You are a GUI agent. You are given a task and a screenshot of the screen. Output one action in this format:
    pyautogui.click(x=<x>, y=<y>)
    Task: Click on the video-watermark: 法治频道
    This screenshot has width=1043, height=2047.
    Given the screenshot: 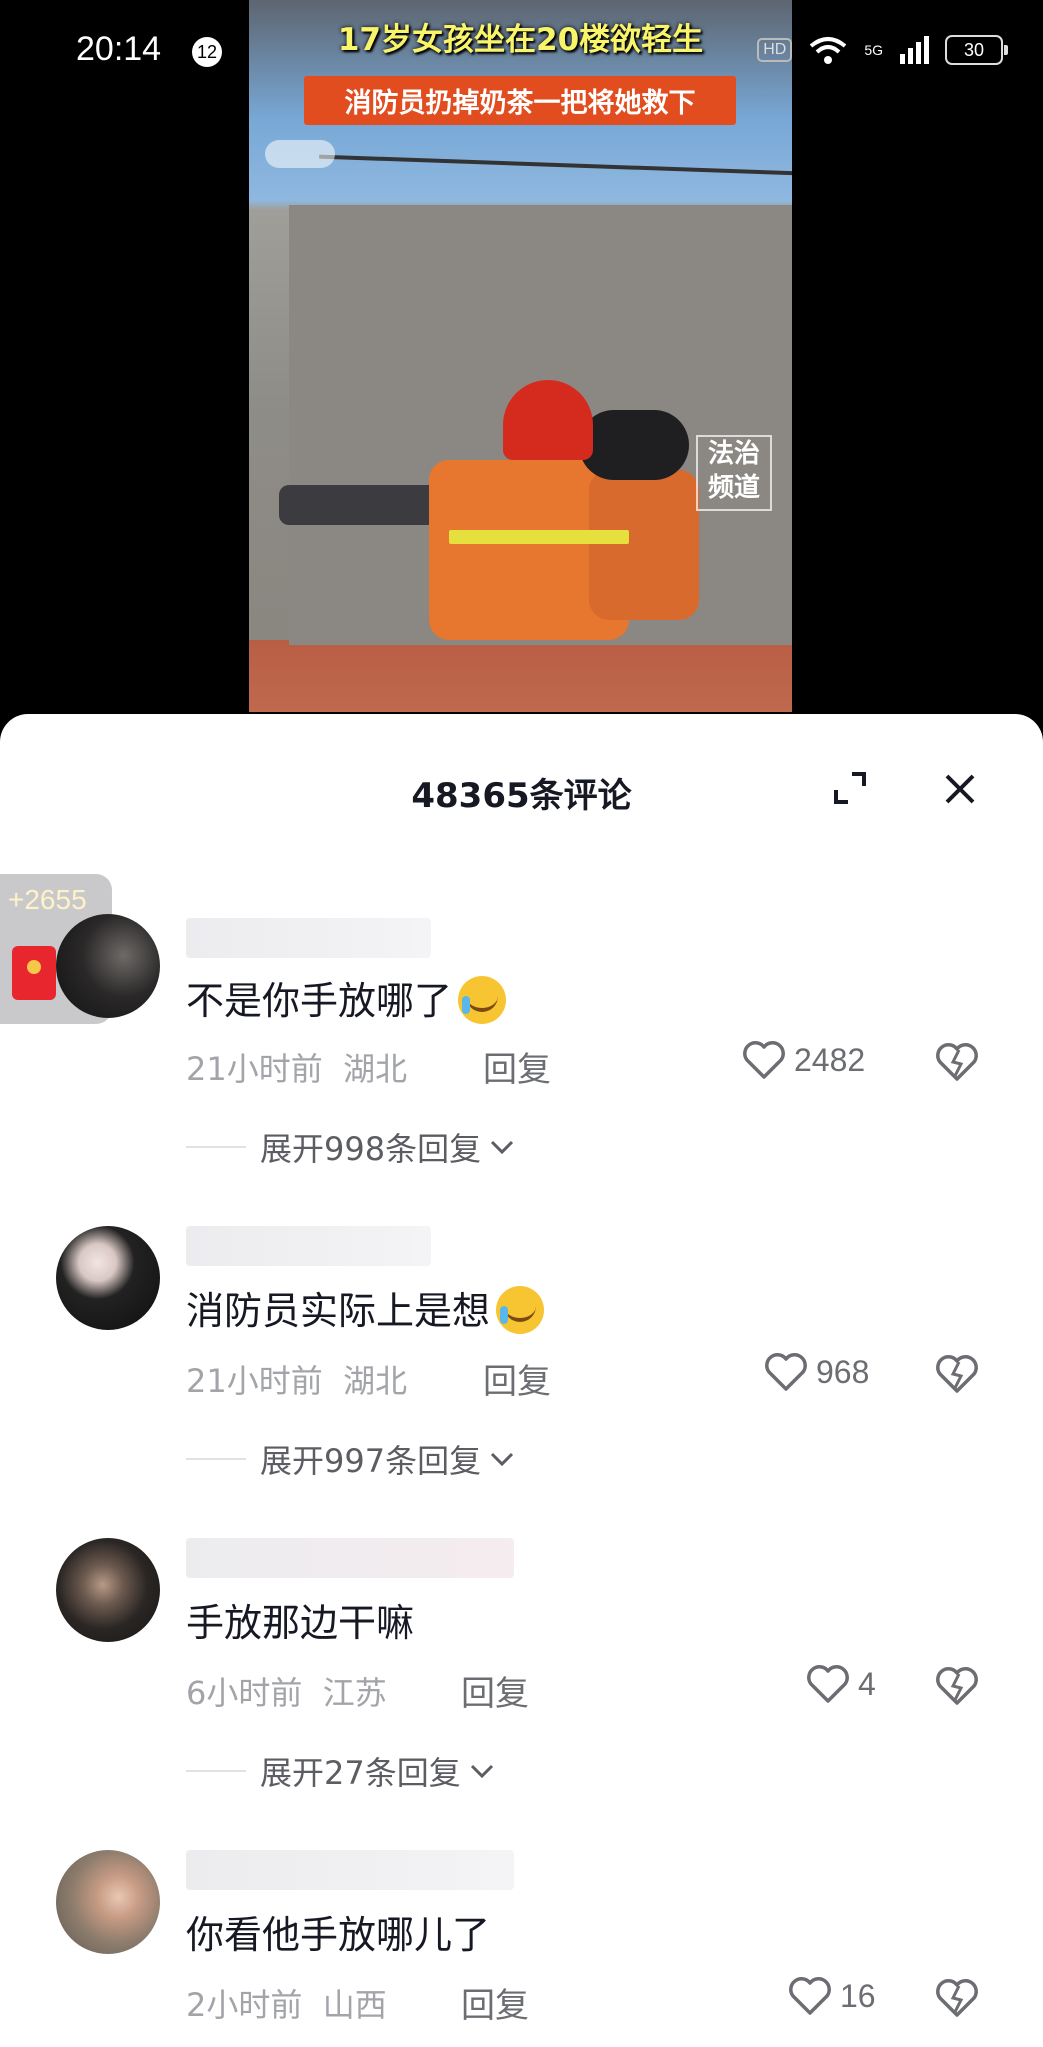 What is the action you would take?
    pyautogui.click(x=734, y=473)
    